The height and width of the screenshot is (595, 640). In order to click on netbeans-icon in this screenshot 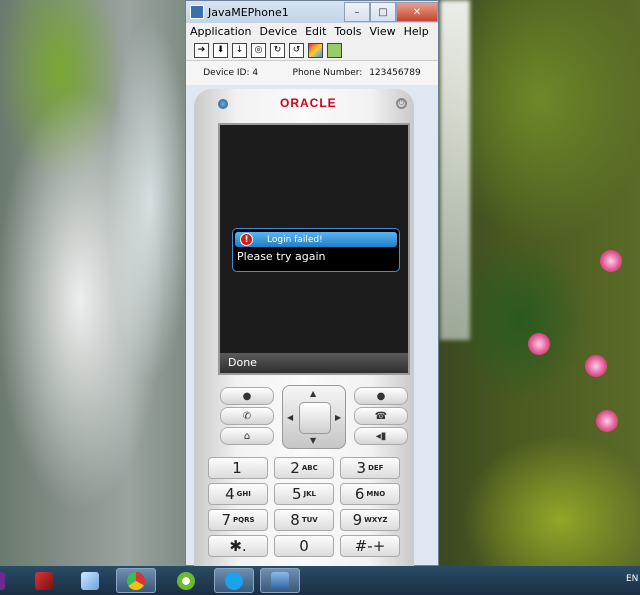, I will do `click(186, 580)`.